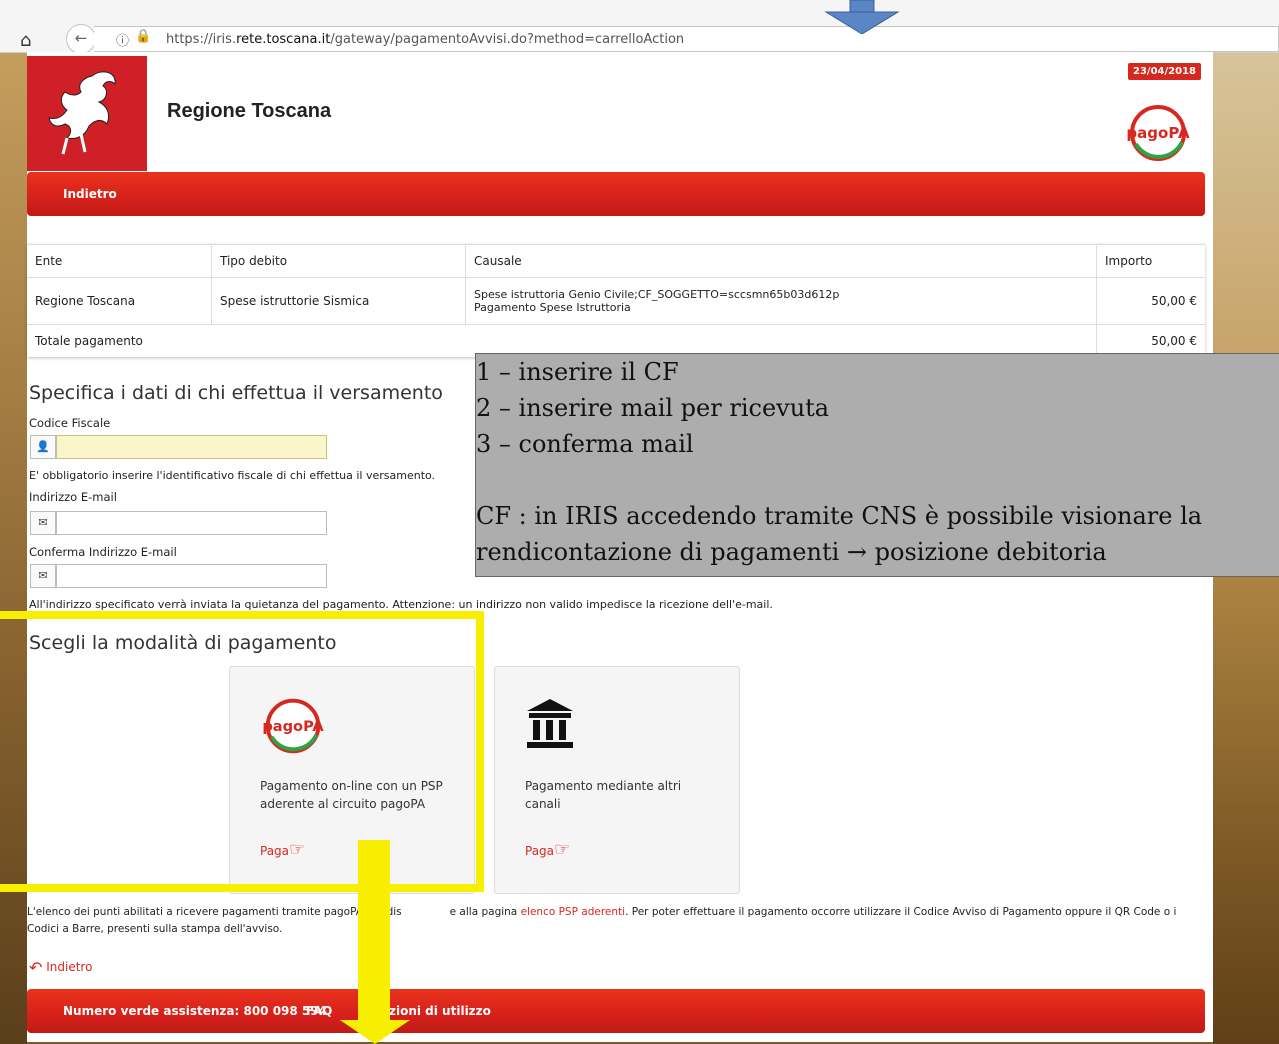 This screenshot has width=1279, height=1044. Describe the element at coordinates (13, 548) in the screenshot. I see `background-left-strip` at that location.